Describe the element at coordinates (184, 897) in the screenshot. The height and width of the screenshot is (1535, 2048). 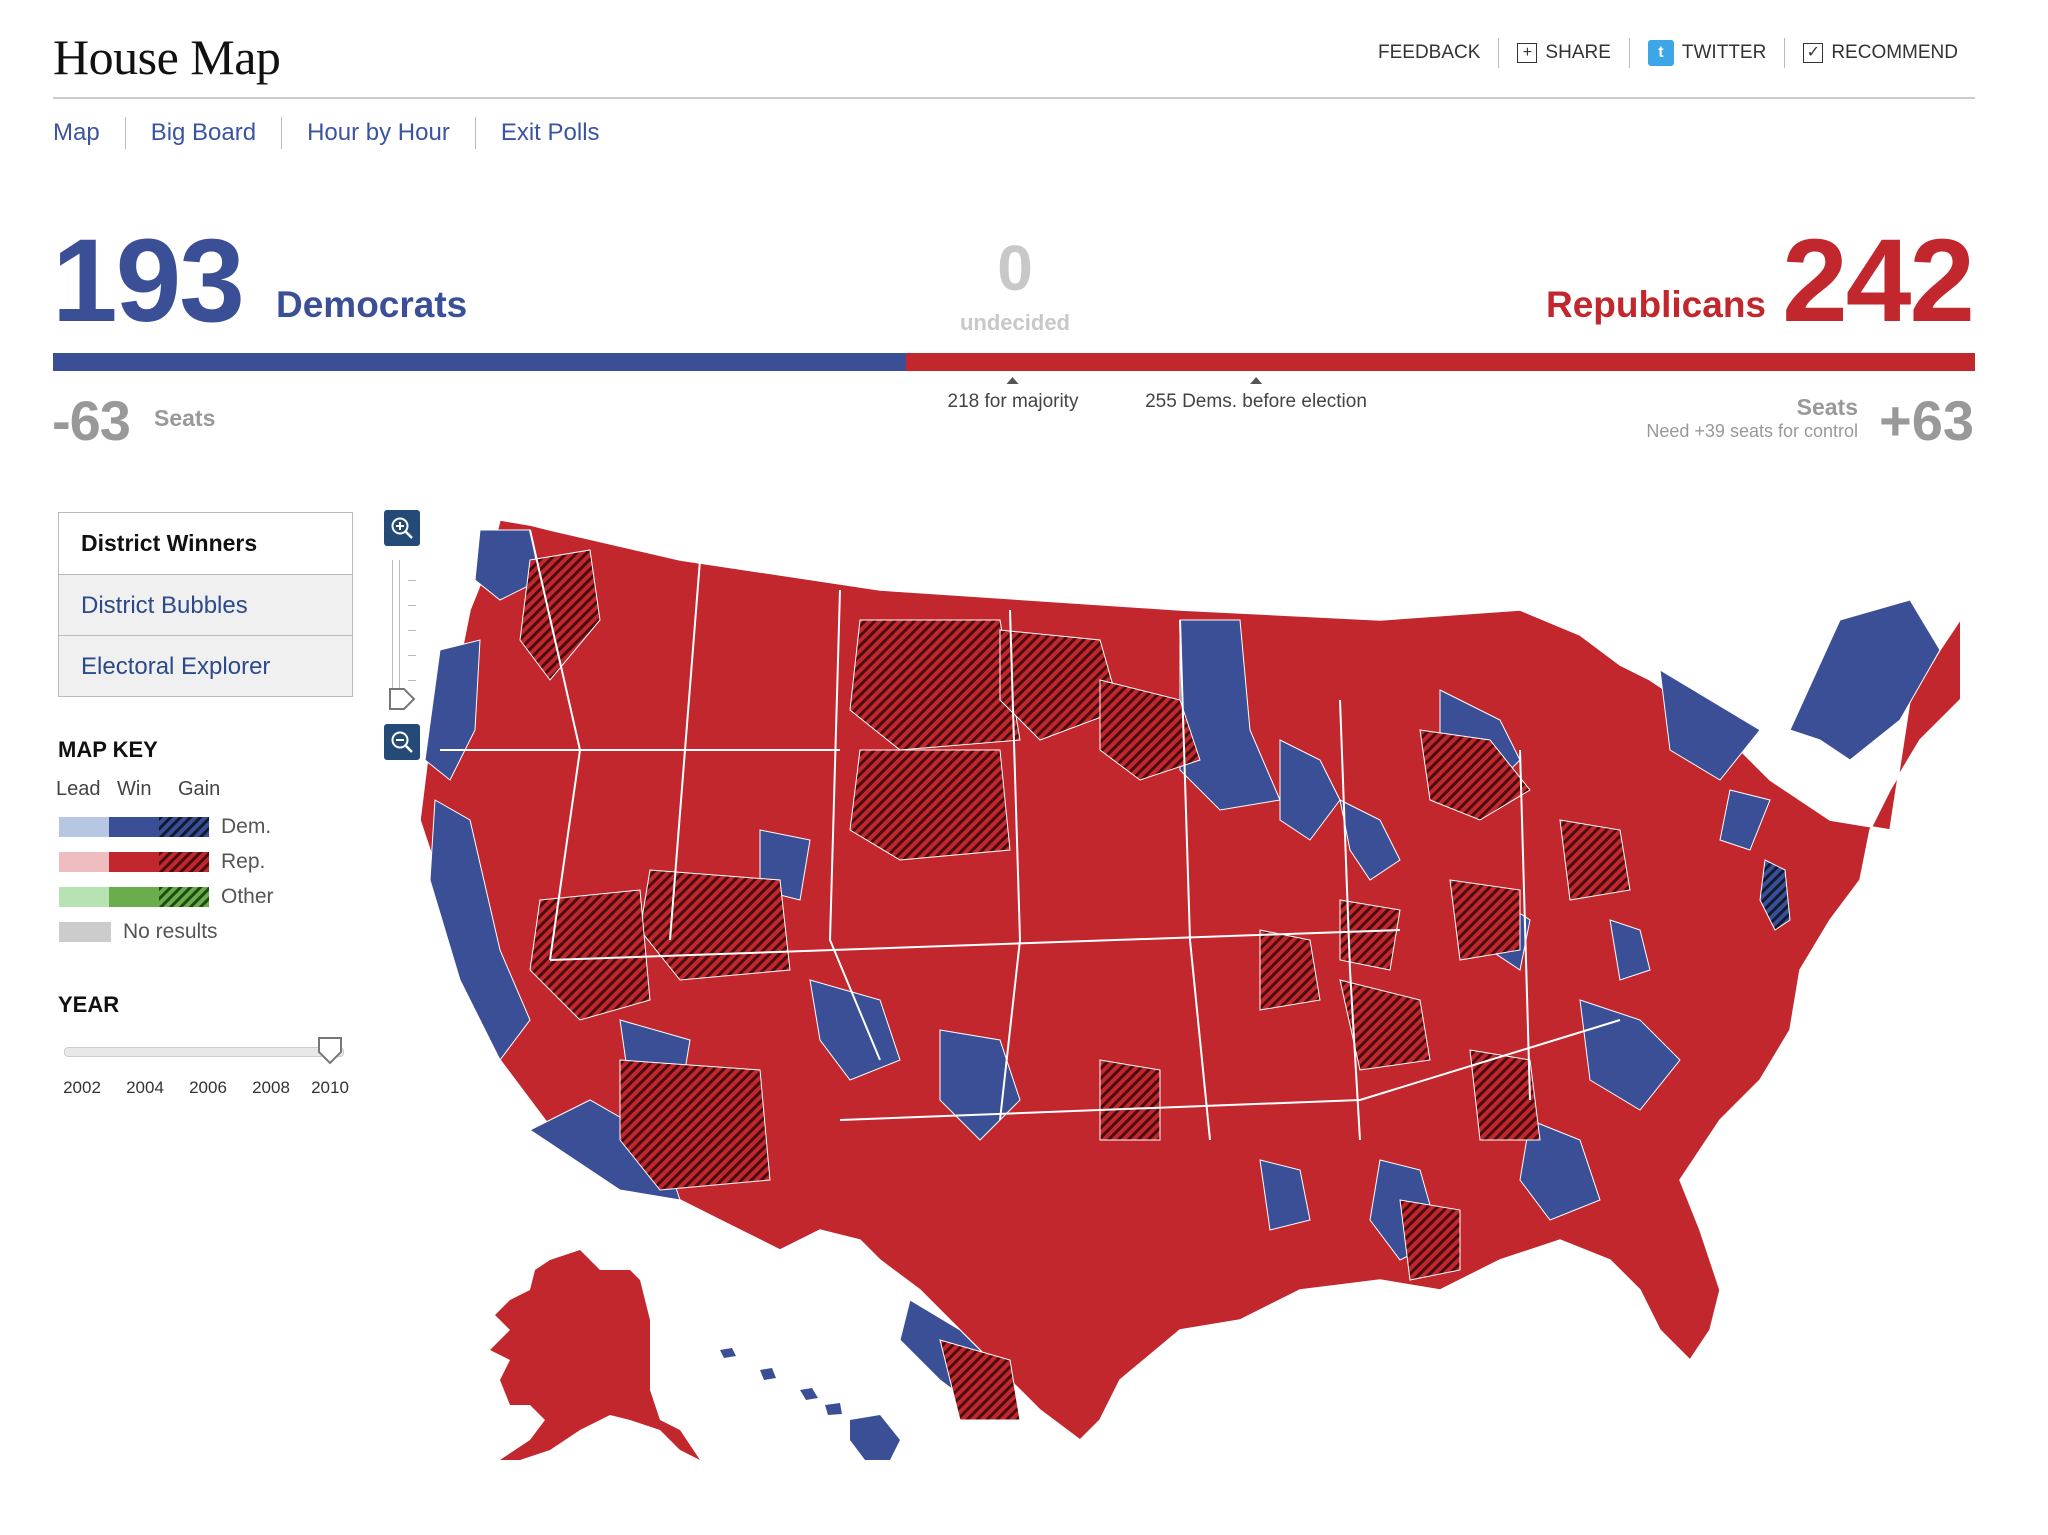
I see `other-gain-swatch` at that location.